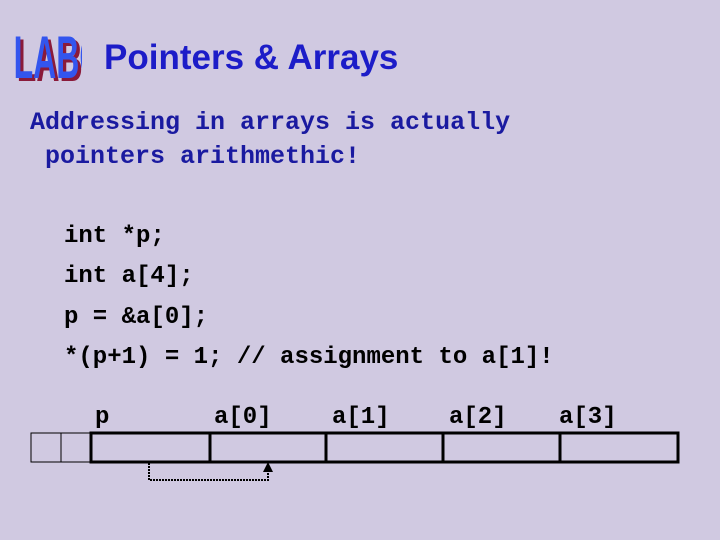  What do you see at coordinates (208, 472) in the screenshot?
I see `pointer-arrow` at bounding box center [208, 472].